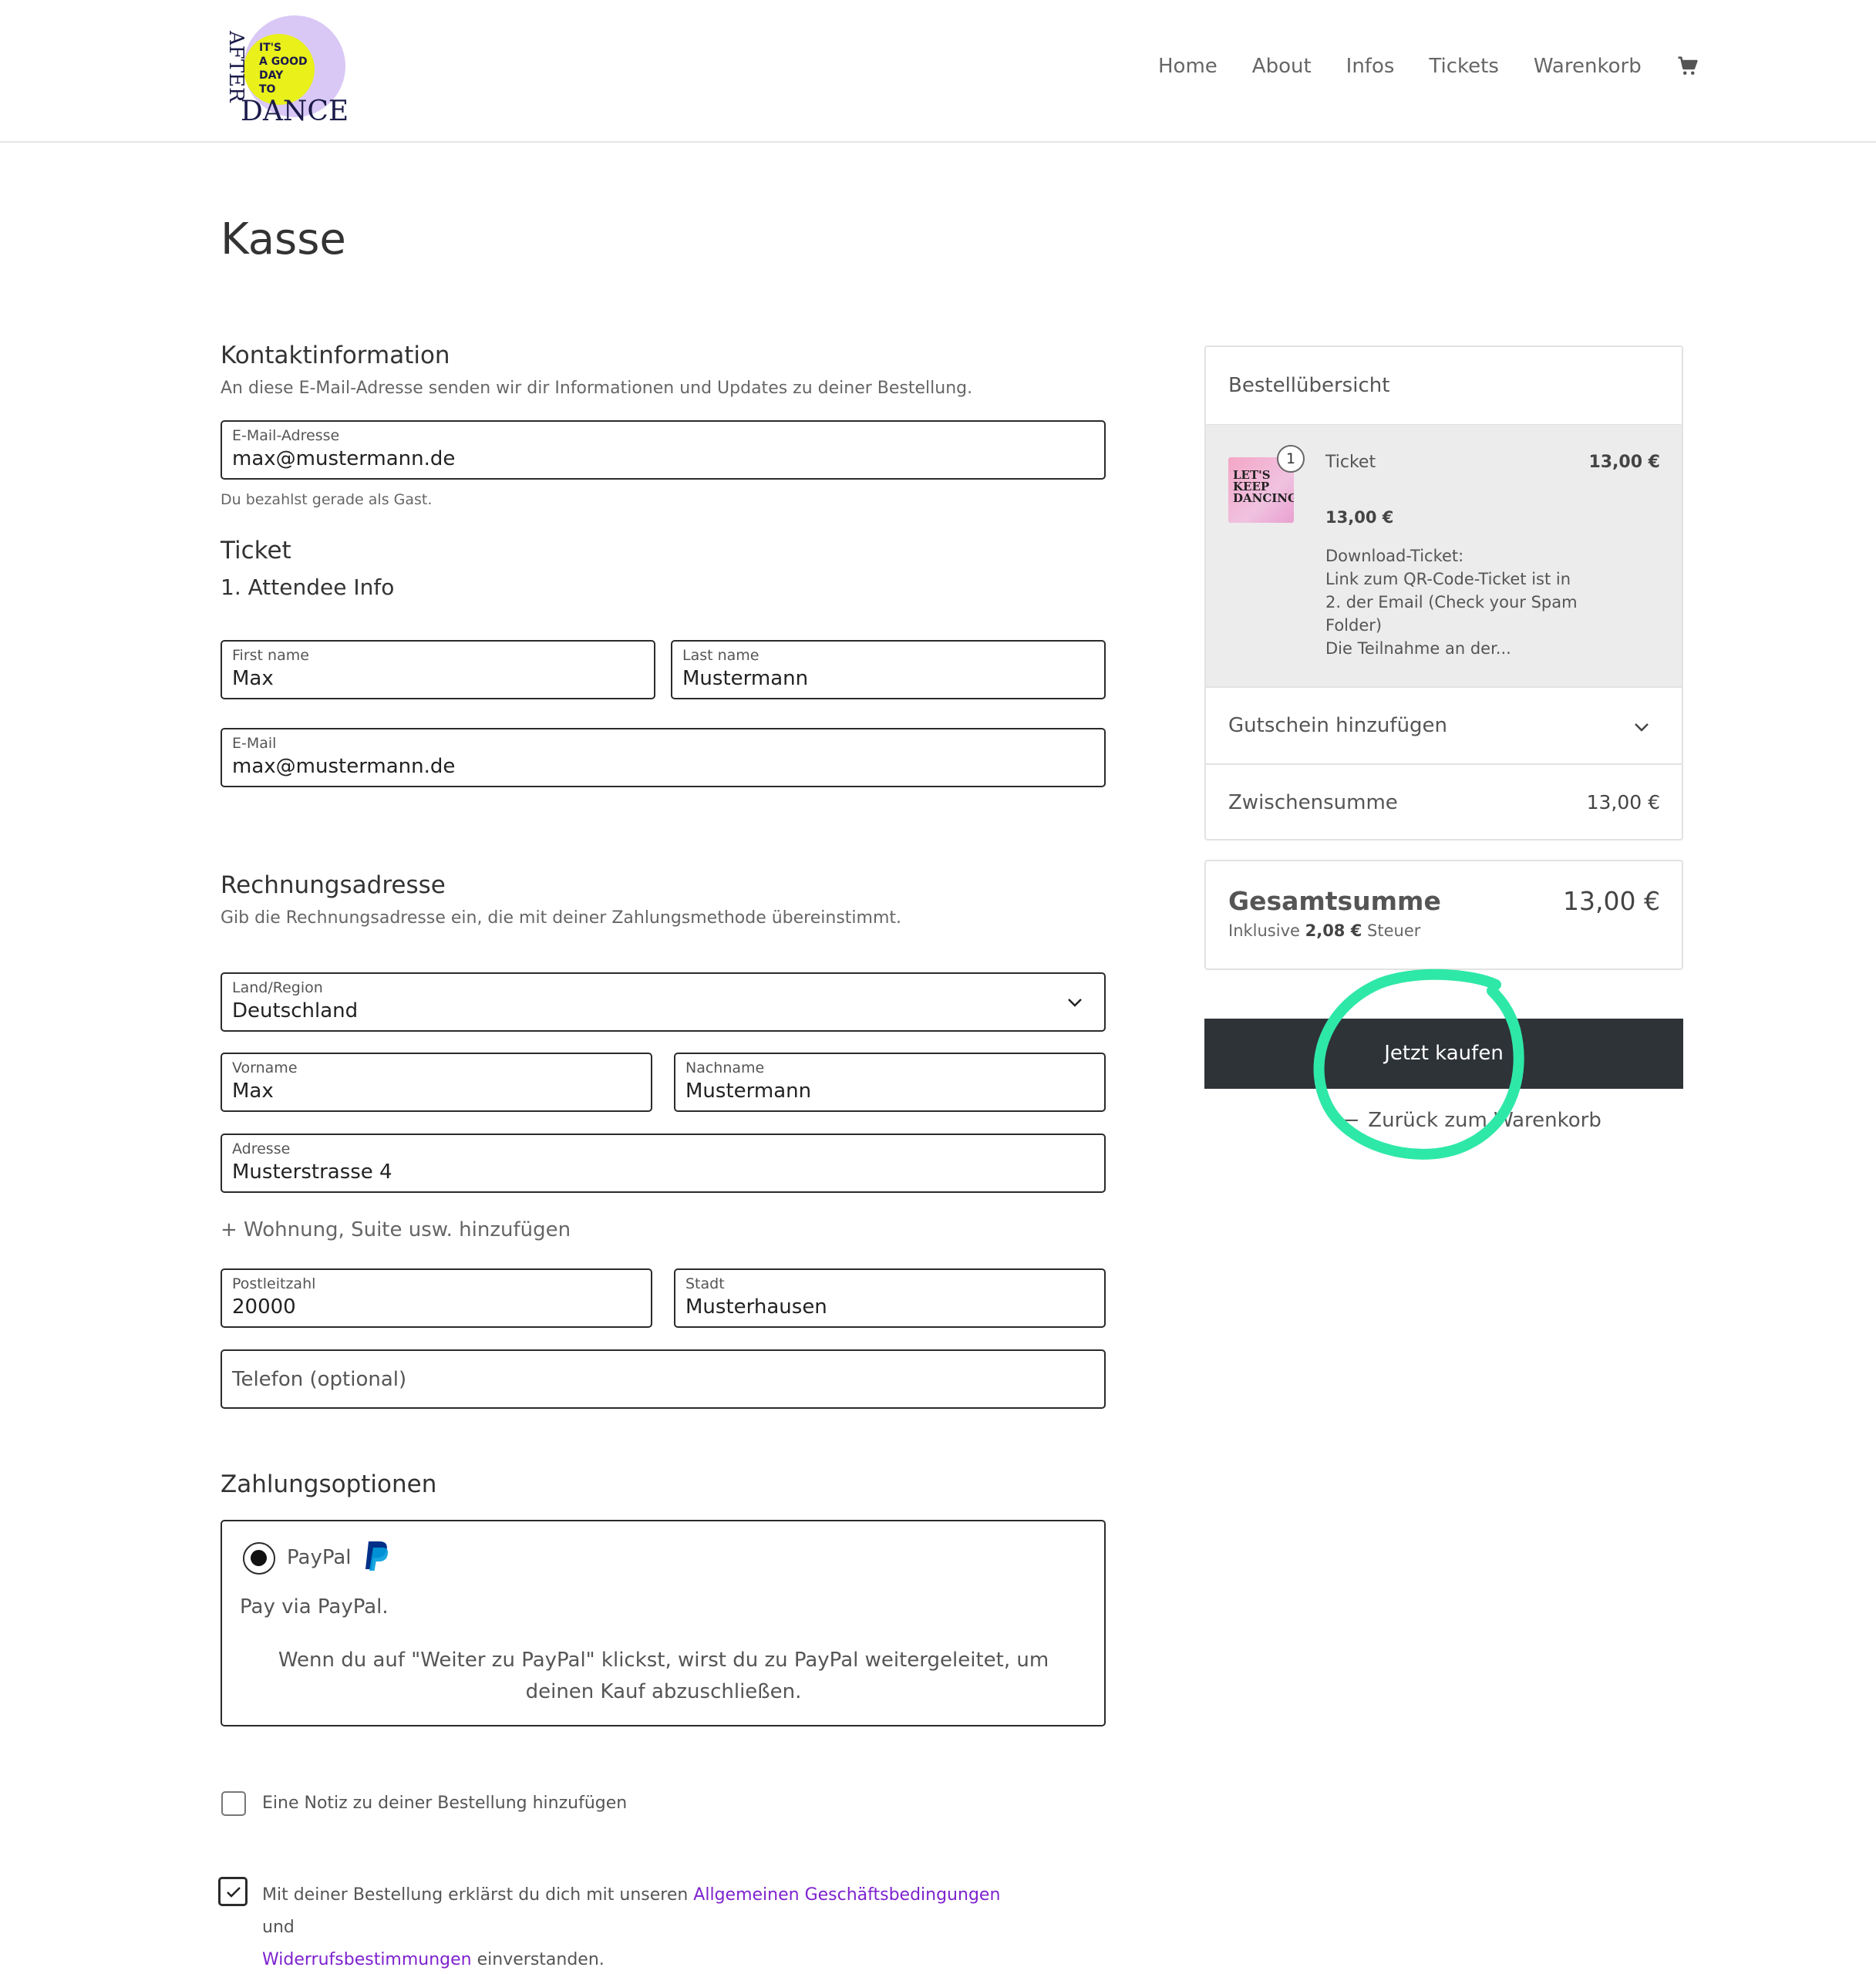  I want to click on total-value: 13,00 €, so click(1611, 901).